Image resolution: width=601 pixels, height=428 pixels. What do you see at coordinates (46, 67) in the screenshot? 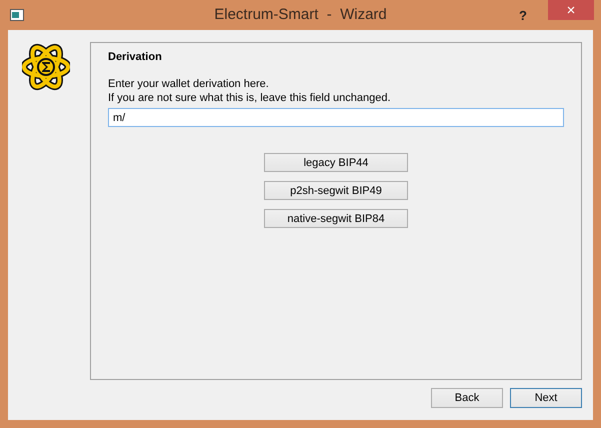
I see `atom-logo-icon` at bounding box center [46, 67].